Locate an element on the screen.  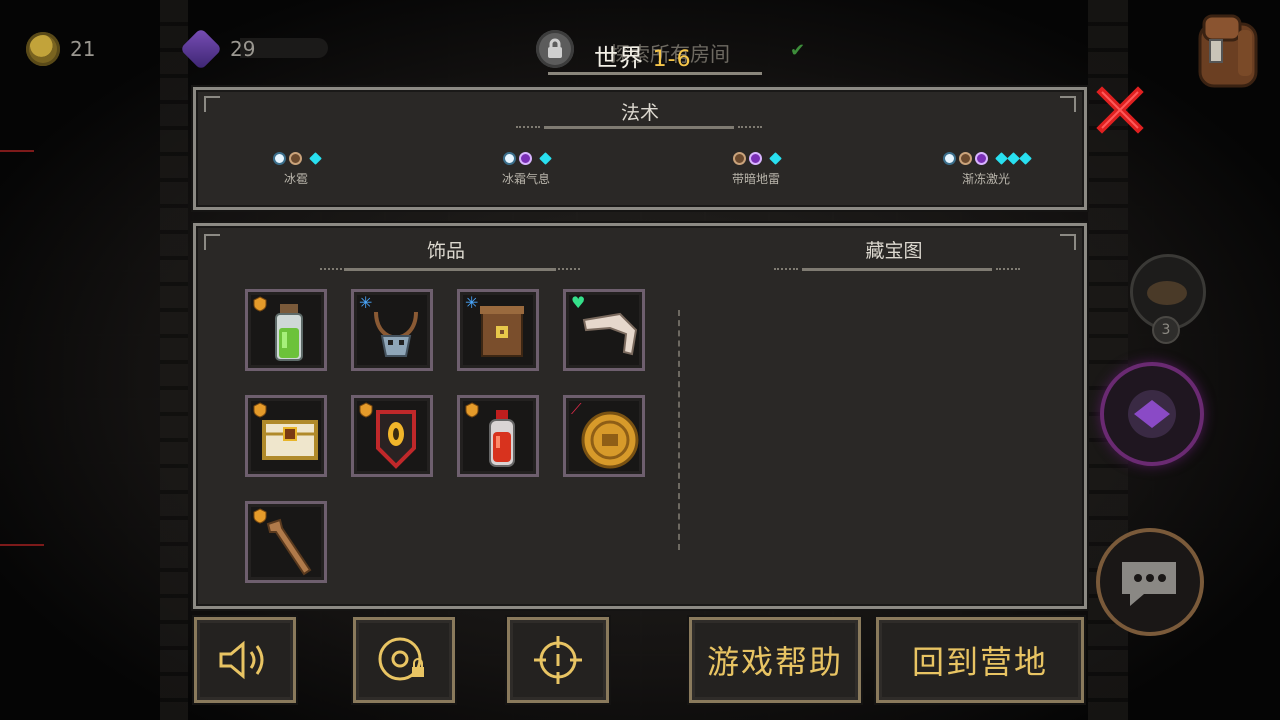
chat-bubble-icon is located at coordinates (1149, 584).